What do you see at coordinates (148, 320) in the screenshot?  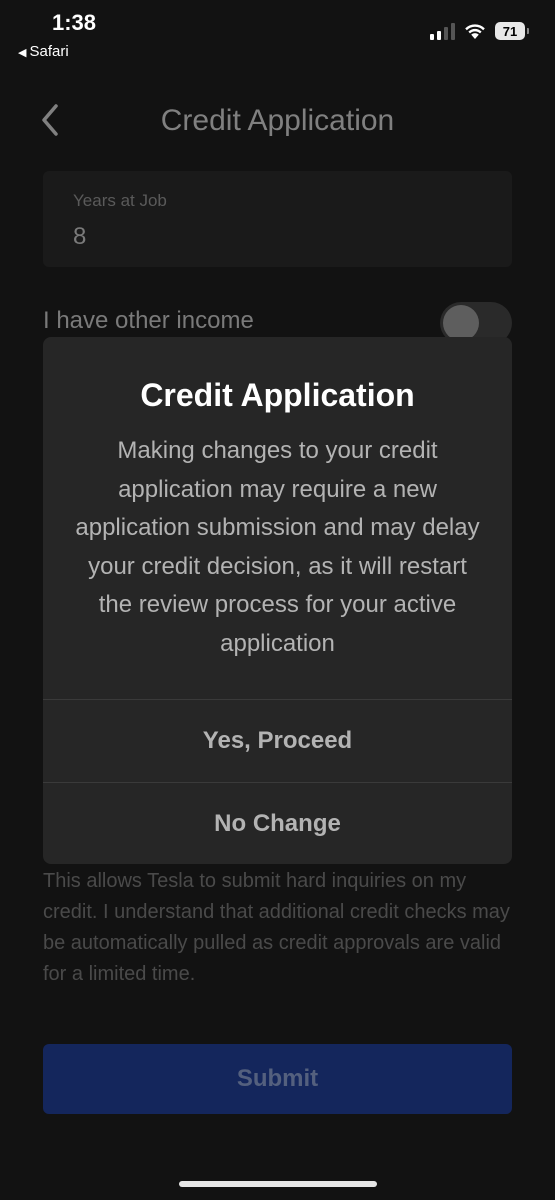 I see `other-income-label: I have other income` at bounding box center [148, 320].